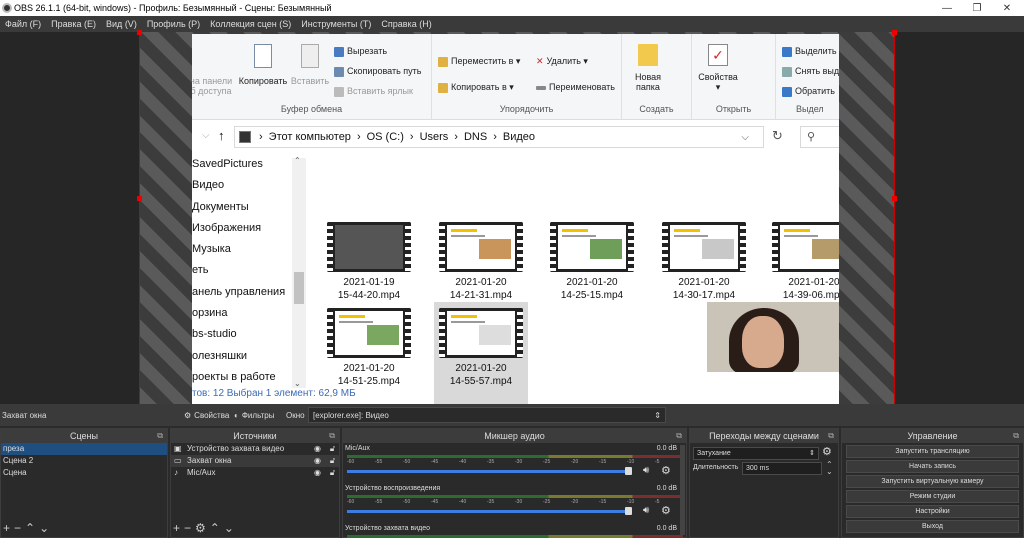 The height and width of the screenshot is (538, 1024). What do you see at coordinates (385, 137) in the screenshot?
I see `breadcrumb-drive: OS (C:)` at bounding box center [385, 137].